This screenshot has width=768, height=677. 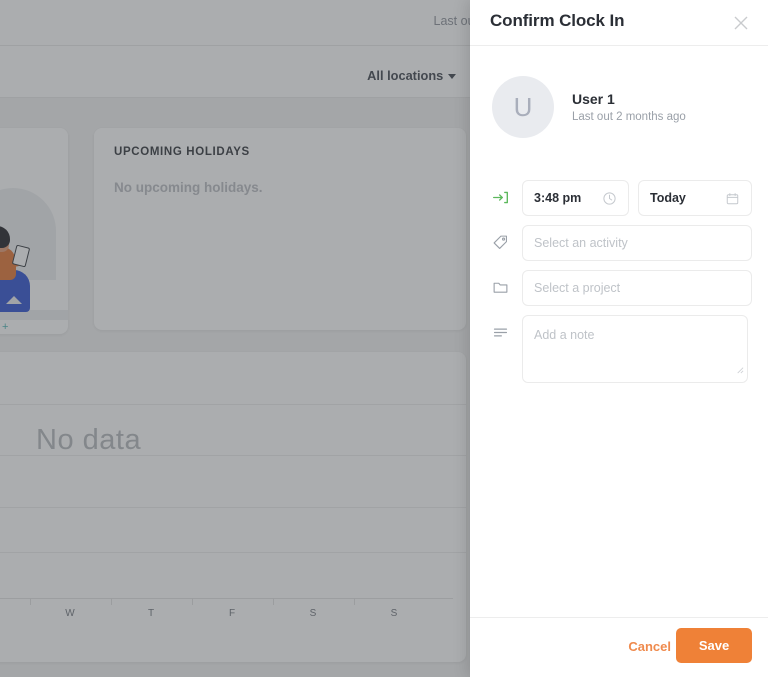 What do you see at coordinates (609, 198) in the screenshot?
I see `clock-icon` at bounding box center [609, 198].